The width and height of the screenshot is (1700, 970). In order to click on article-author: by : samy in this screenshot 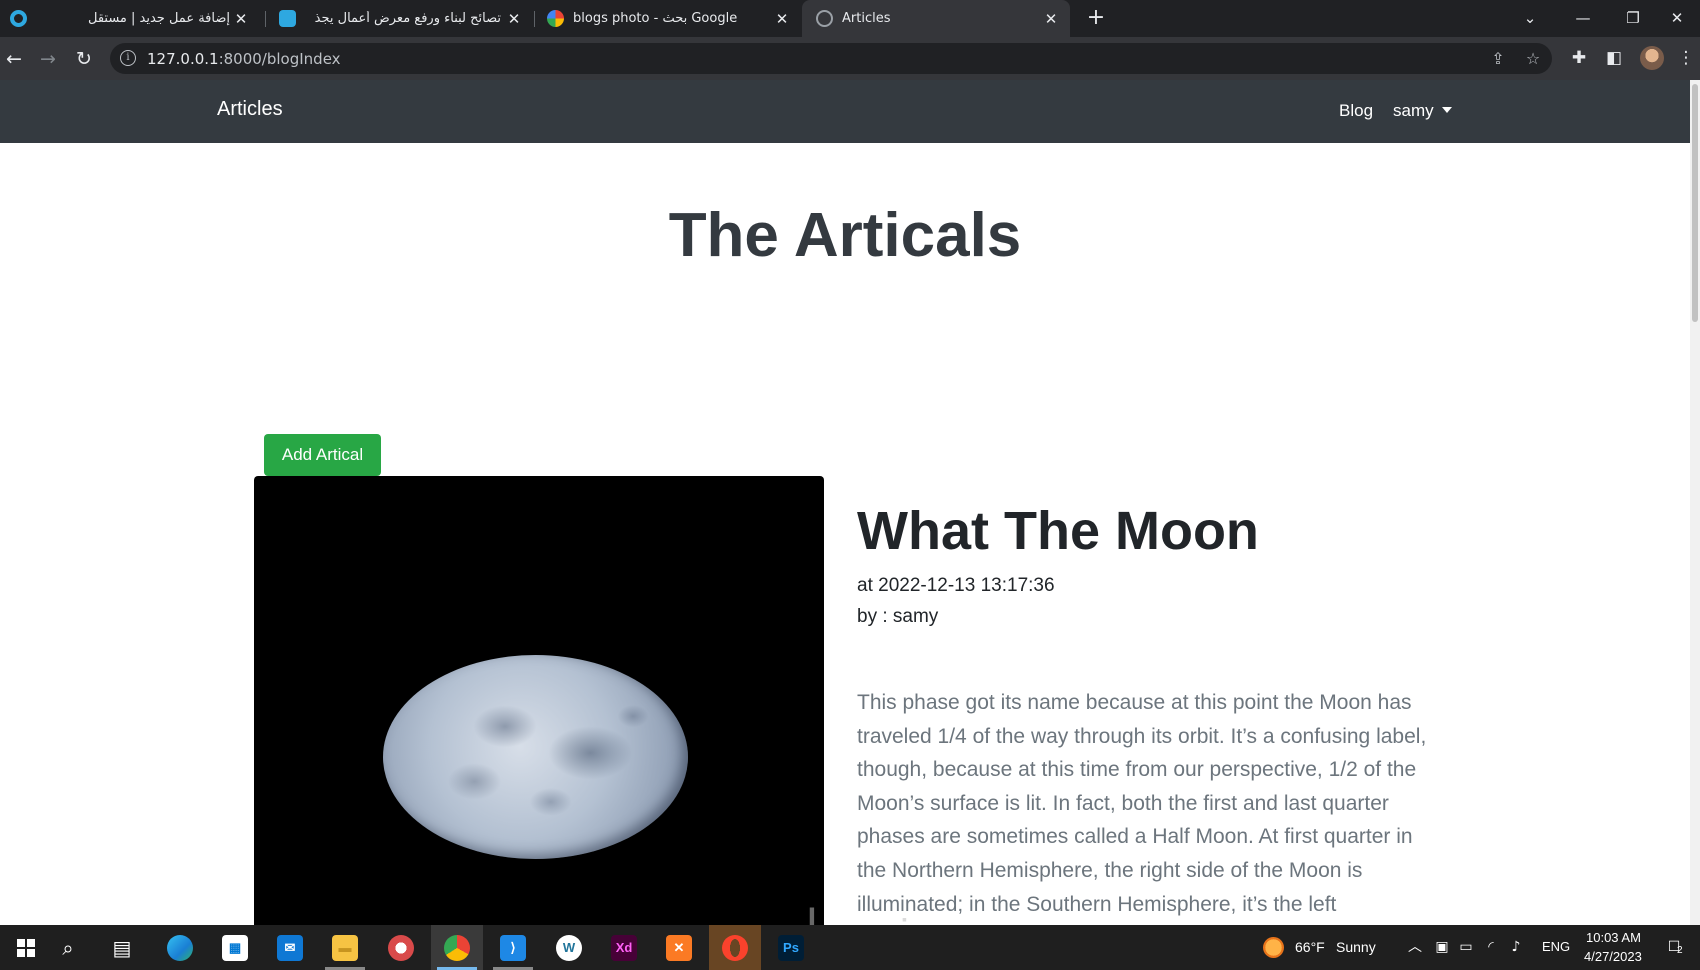, I will do `click(898, 616)`.